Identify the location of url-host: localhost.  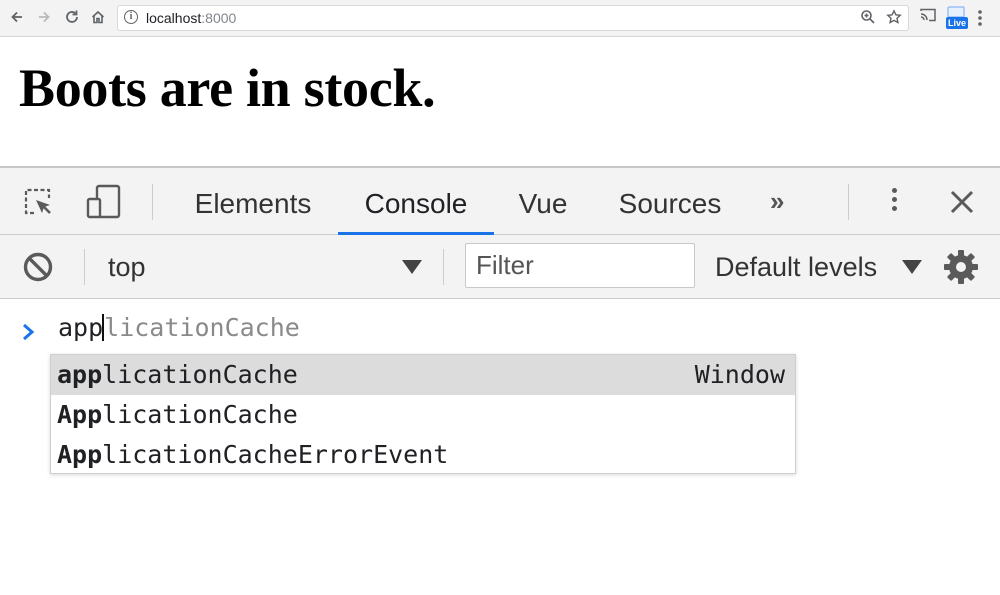
(174, 18).